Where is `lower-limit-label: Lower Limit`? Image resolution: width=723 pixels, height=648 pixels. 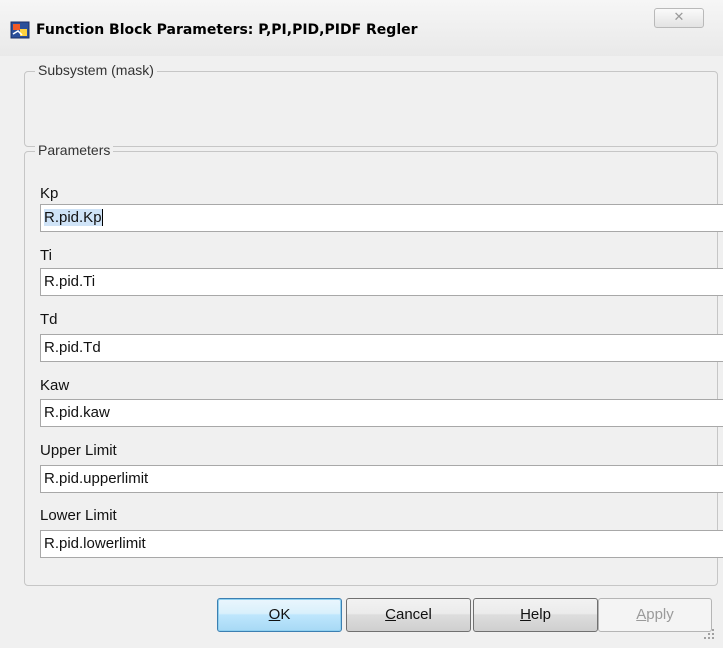 lower-limit-label: Lower Limit is located at coordinates (78, 515).